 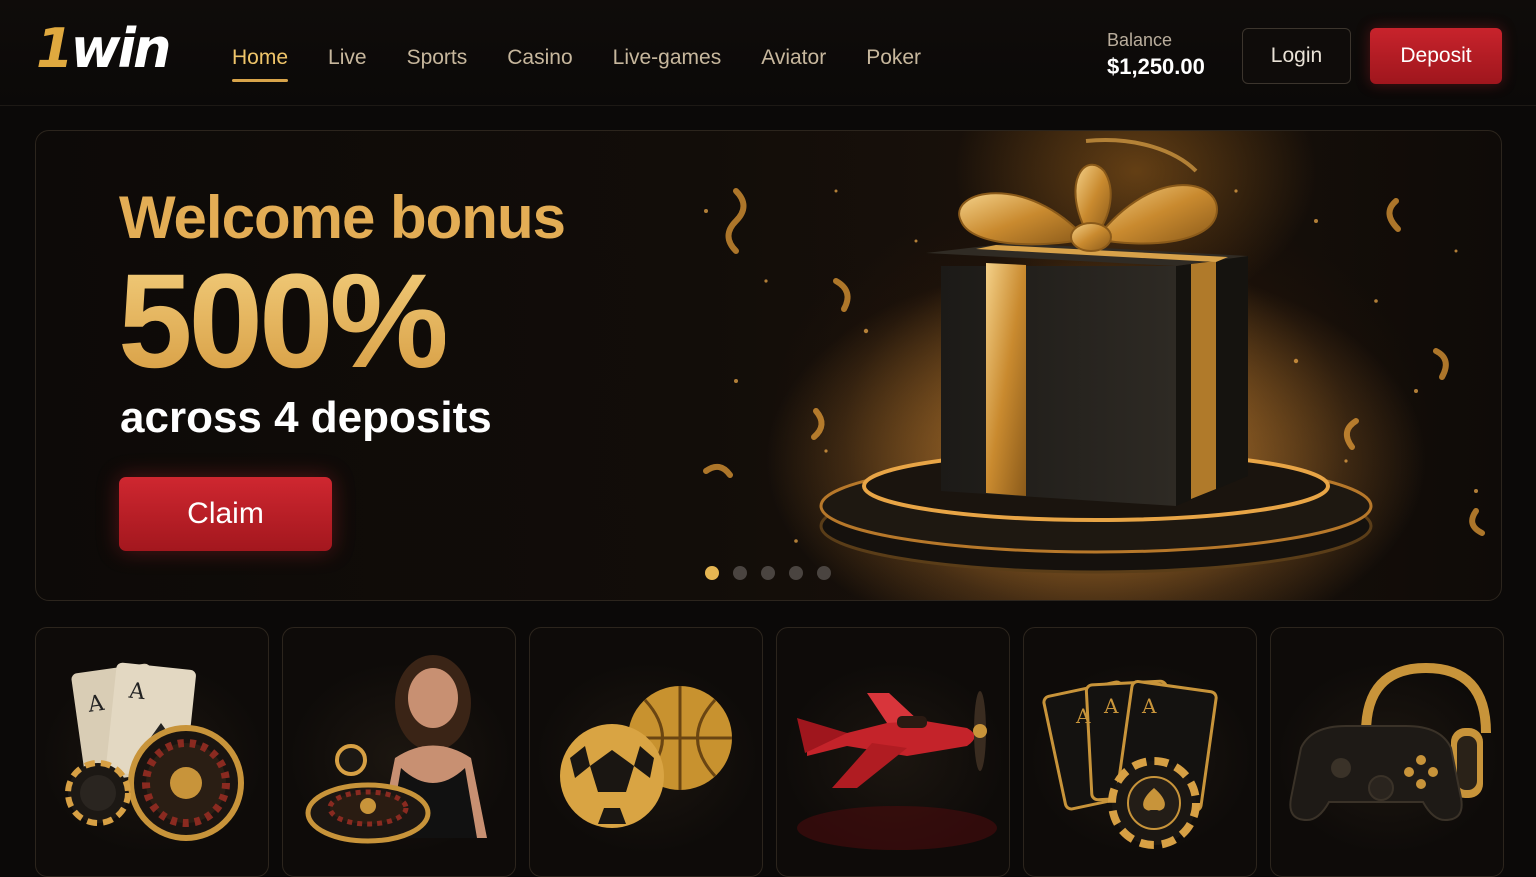 I want to click on hero-percent: 500%, so click(x=283, y=321).